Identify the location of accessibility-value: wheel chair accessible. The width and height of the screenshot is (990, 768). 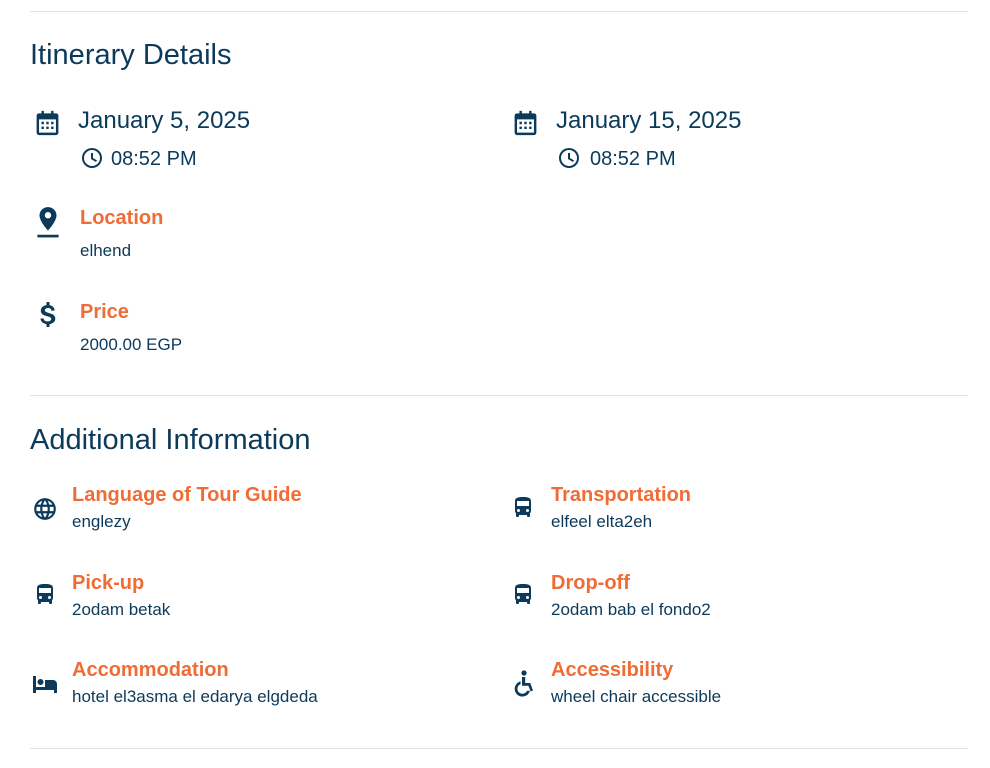
(636, 696).